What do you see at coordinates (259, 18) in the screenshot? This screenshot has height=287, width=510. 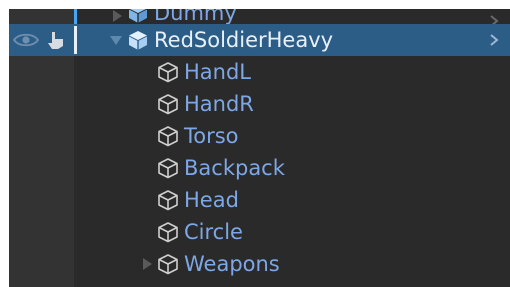 I see `hierarchy-item-dummy: Dummy` at bounding box center [259, 18].